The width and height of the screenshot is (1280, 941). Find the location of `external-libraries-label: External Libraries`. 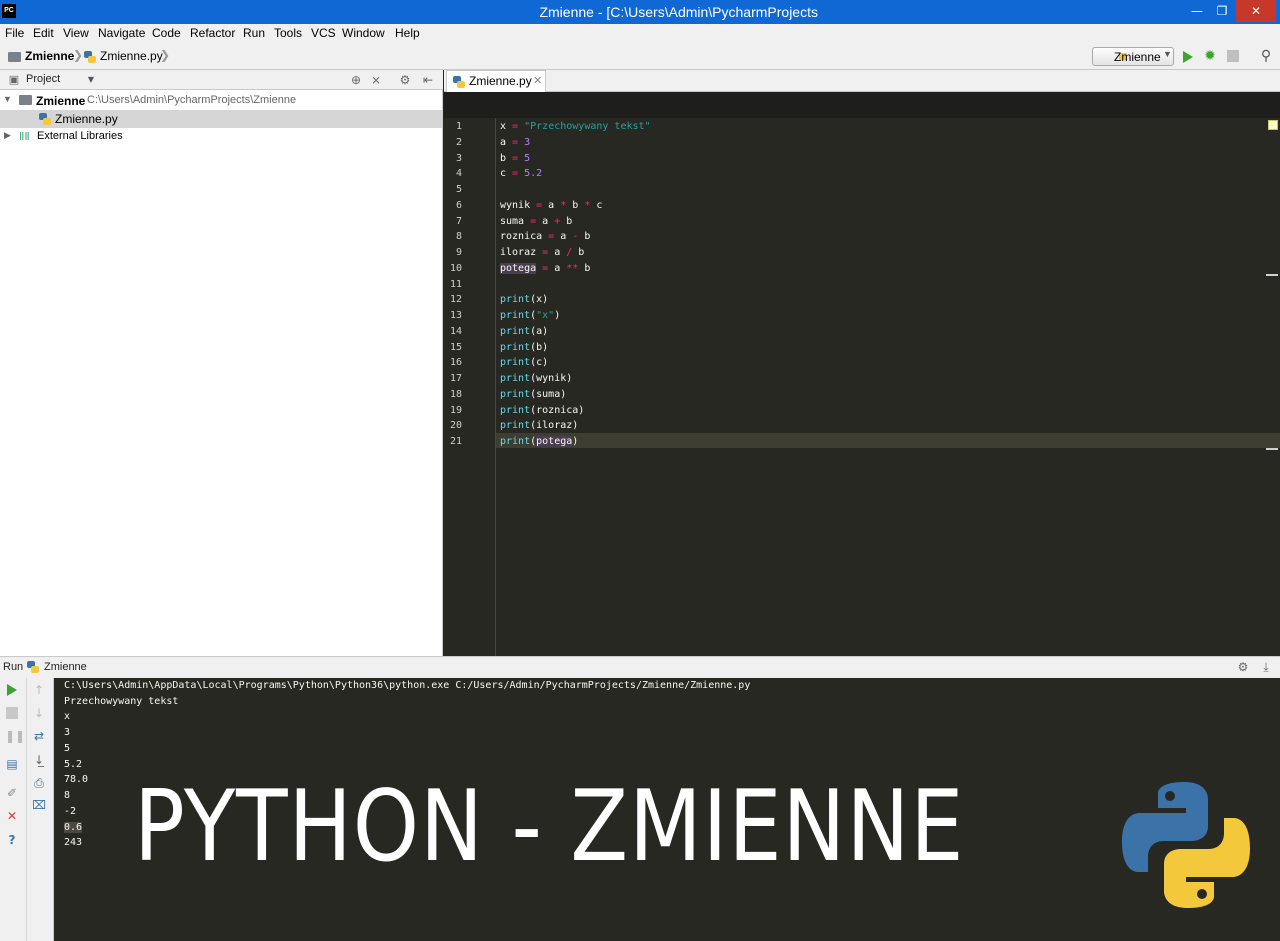

external-libraries-label: External Libraries is located at coordinates (80, 136).